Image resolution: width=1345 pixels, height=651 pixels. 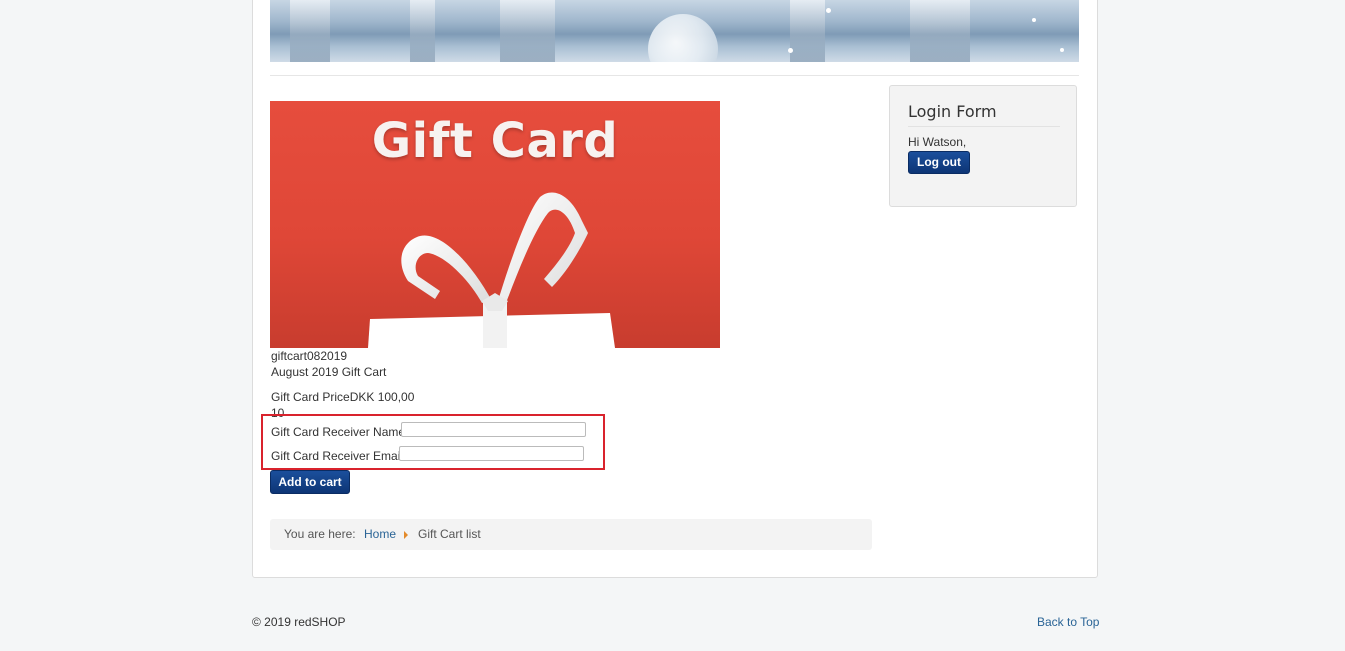 What do you see at coordinates (382, 397) in the screenshot?
I see `price-value: DKK 100,00` at bounding box center [382, 397].